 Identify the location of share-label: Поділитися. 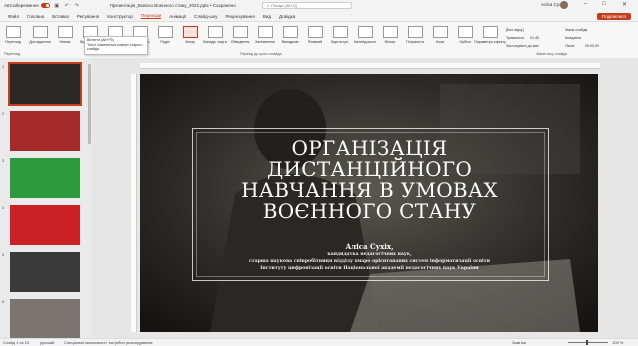
(614, 16).